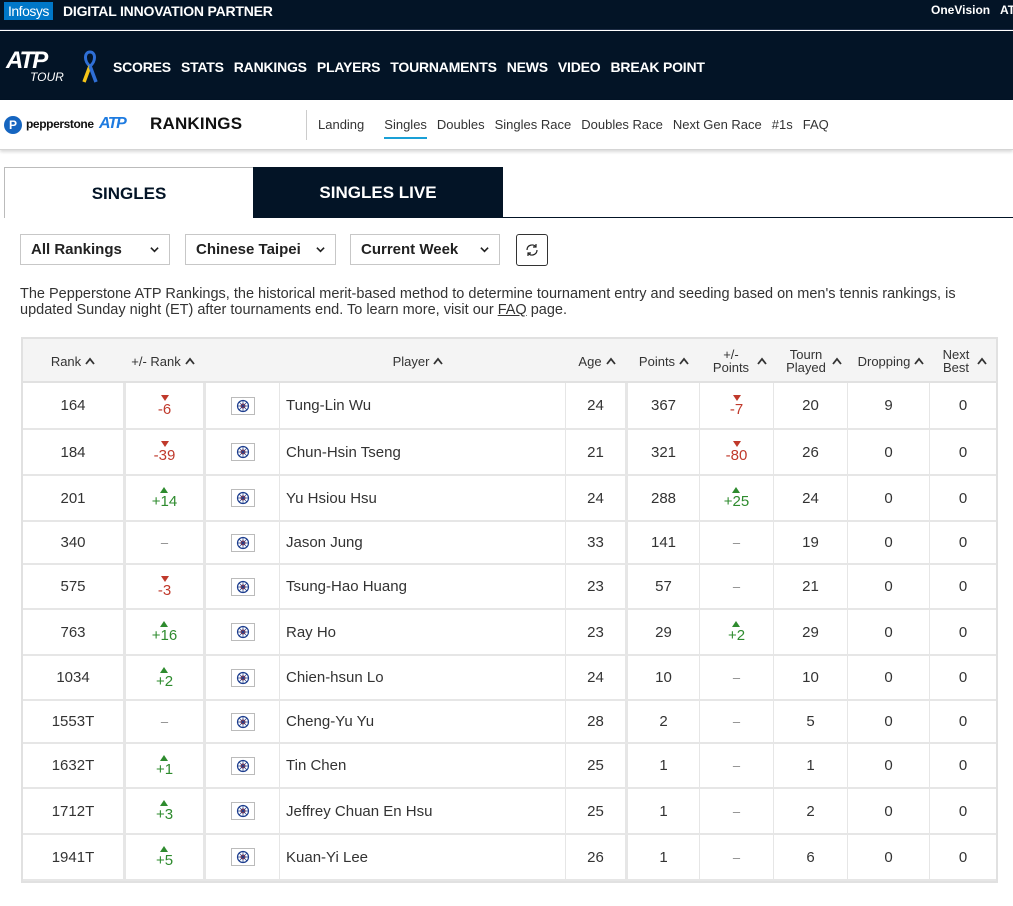 This screenshot has height=906, width=1013. What do you see at coordinates (47, 77) in the screenshot?
I see `tour-logo-text: TOUR` at bounding box center [47, 77].